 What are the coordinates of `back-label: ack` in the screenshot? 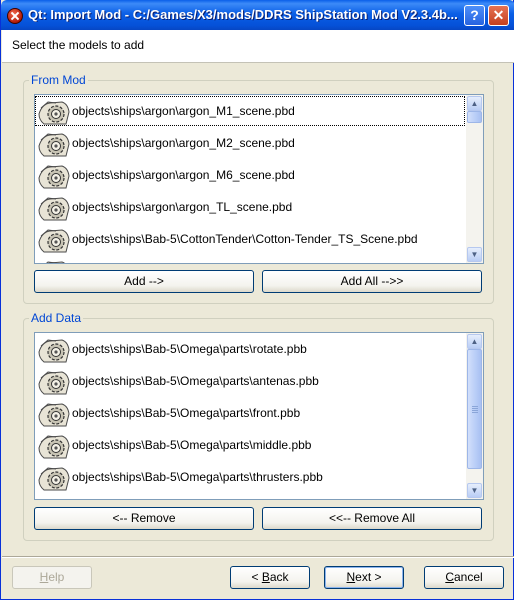 It's located at (279, 577).